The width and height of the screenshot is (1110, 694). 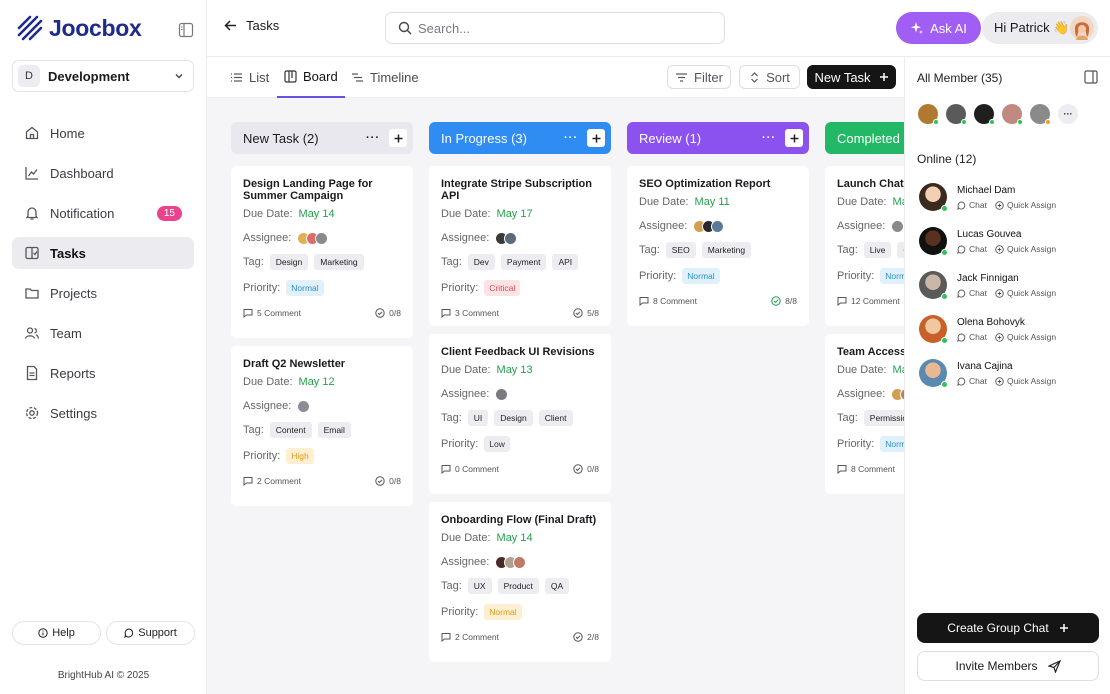 I want to click on member-name: Olena Bohovyk, so click(x=991, y=322).